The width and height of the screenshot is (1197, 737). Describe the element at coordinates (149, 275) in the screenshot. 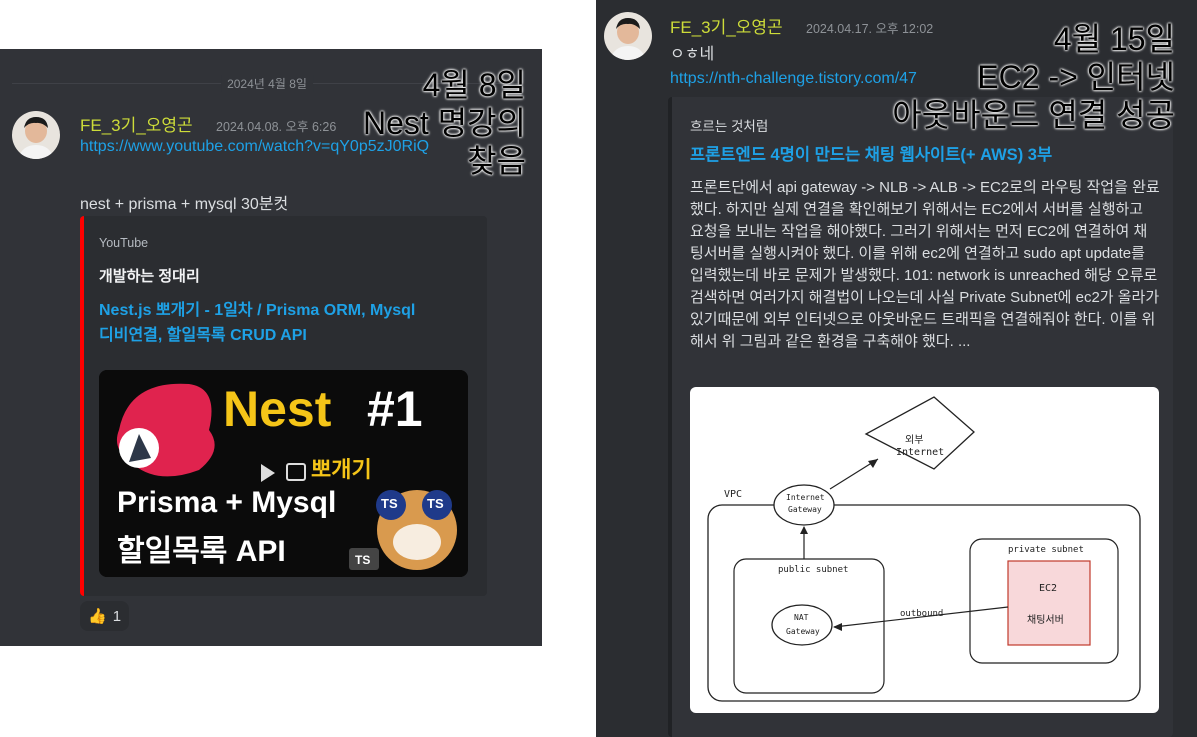

I see `embed-author: 개발하는 정대리` at that location.